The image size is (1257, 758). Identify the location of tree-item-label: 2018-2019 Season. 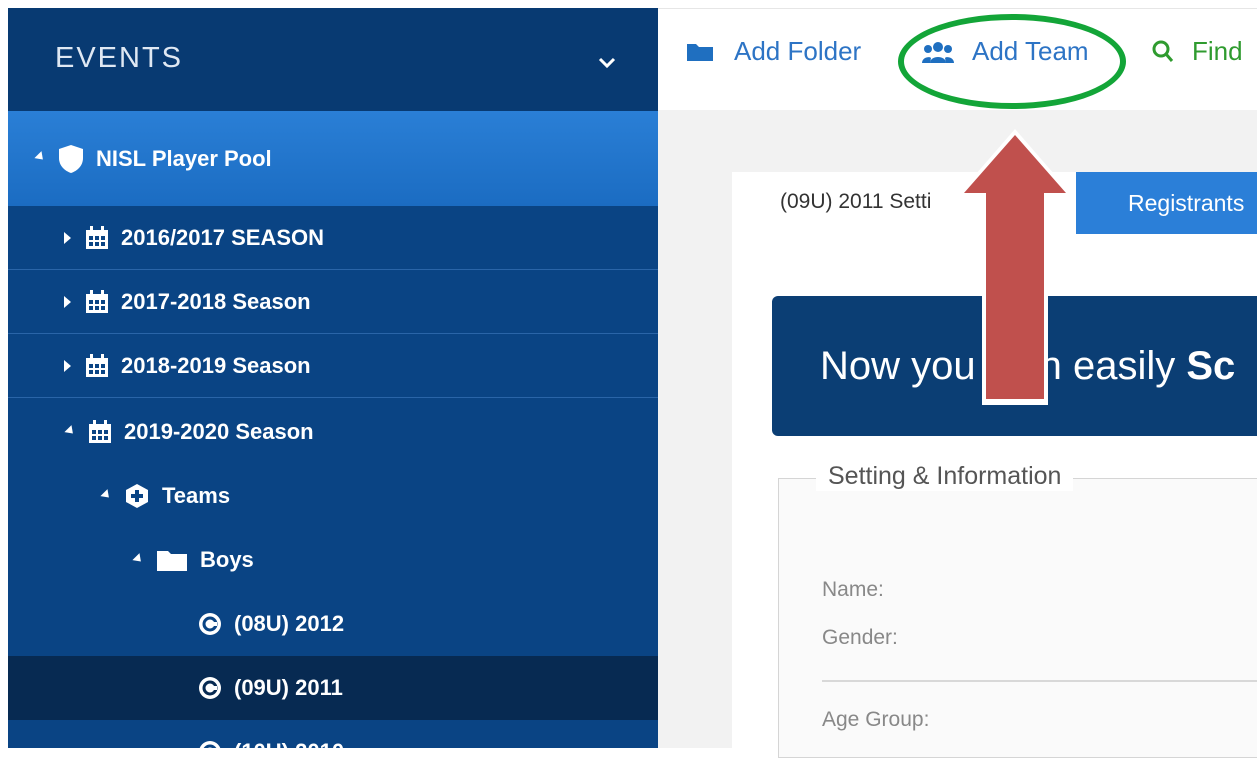
(216, 365).